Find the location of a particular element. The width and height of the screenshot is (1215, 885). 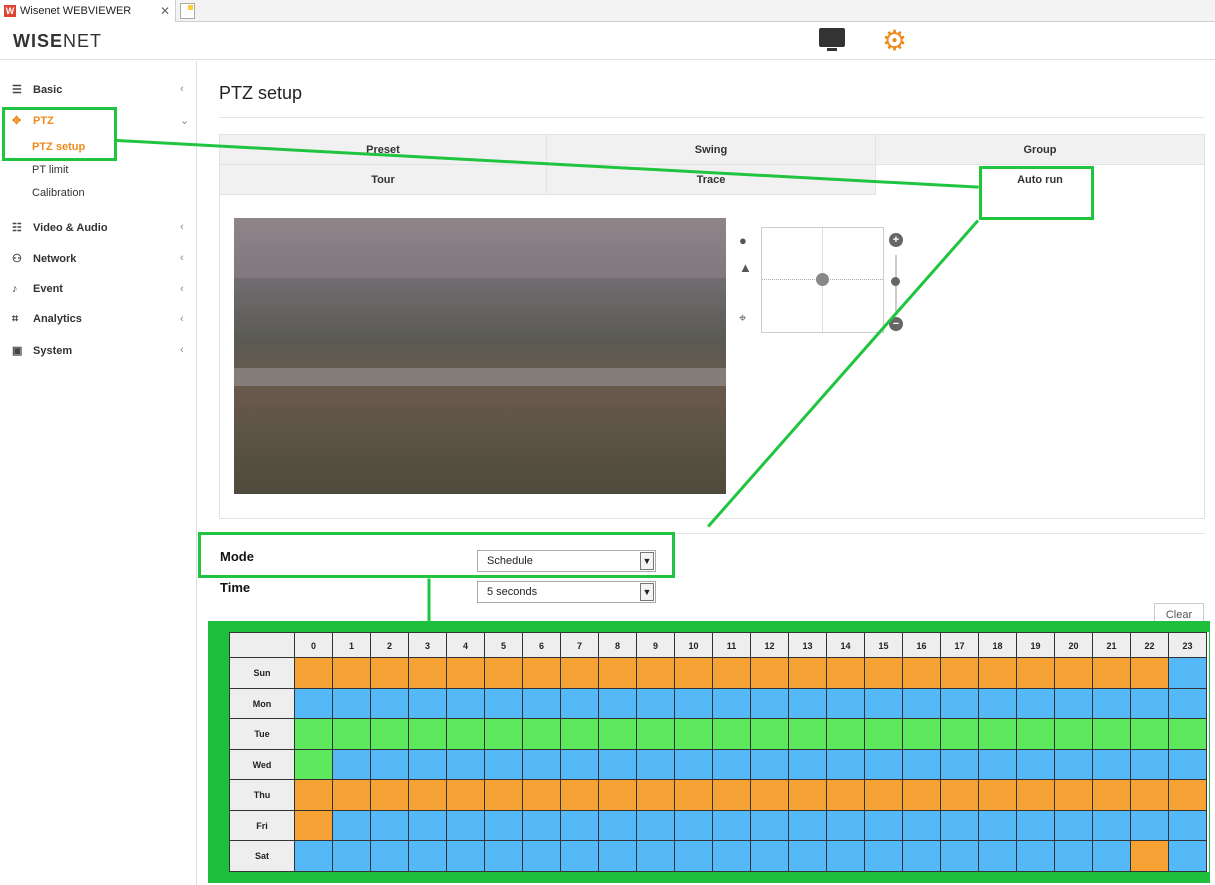

tab-tour: Tour is located at coordinates (383, 180).